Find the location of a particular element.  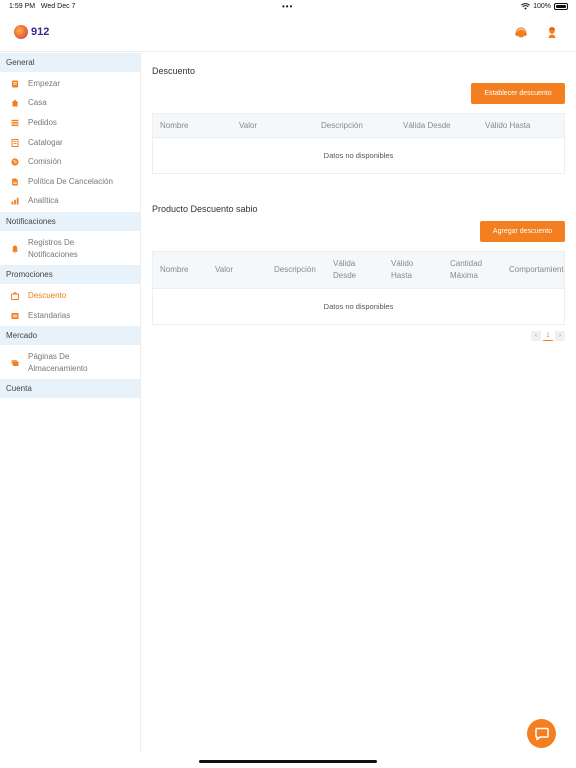

status-bar: 1:59 PM Wed Dec 7 ••• 100% is located at coordinates (288, 7).